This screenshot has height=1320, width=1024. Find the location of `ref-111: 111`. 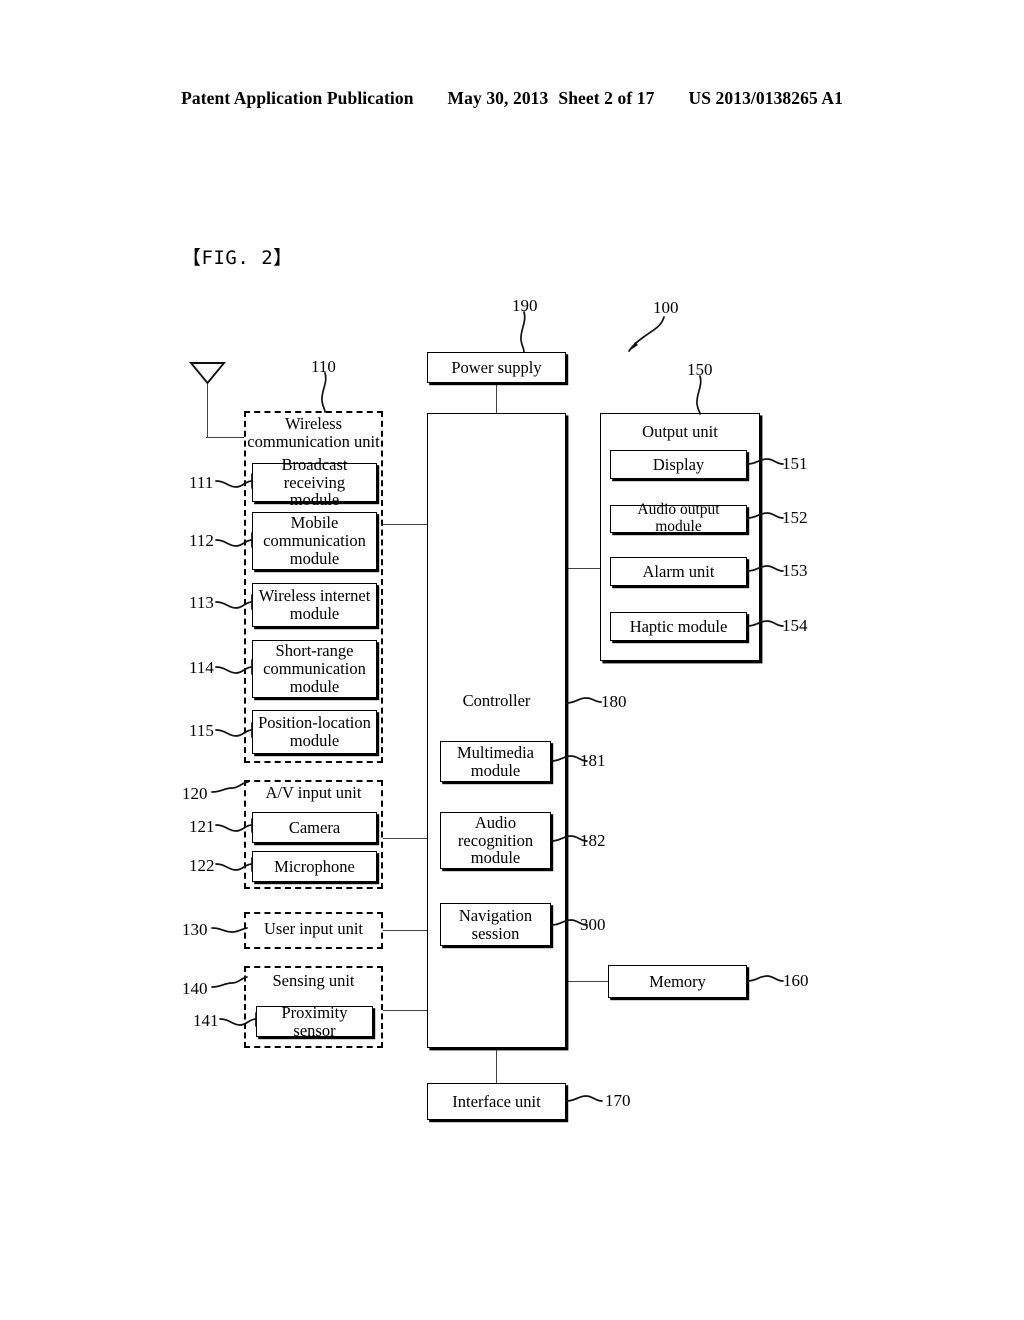

ref-111: 111 is located at coordinates (201, 482).